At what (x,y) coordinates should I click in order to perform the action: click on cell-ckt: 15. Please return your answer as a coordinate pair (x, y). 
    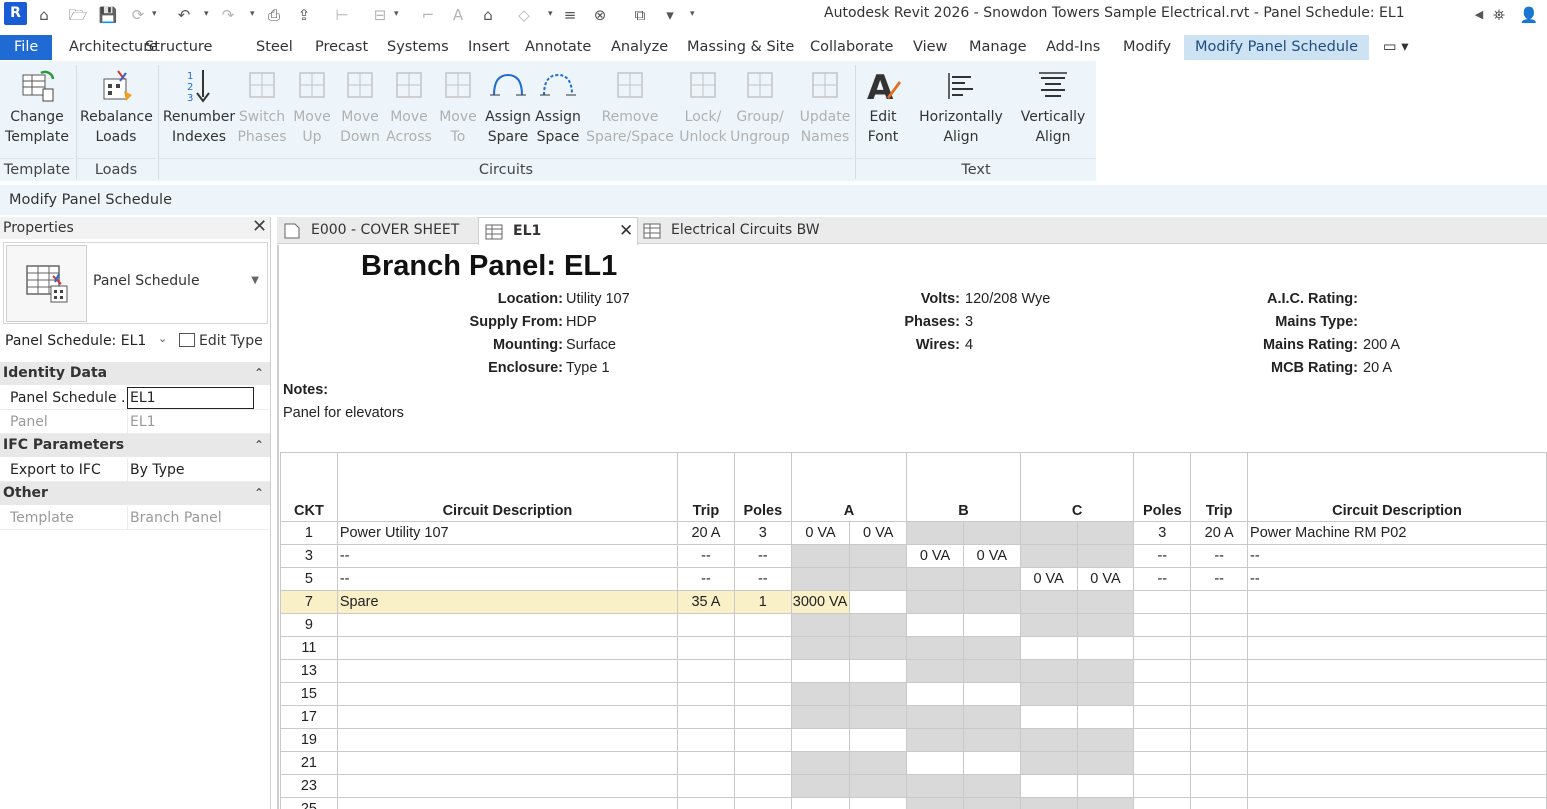
    Looking at the image, I should click on (309, 694).